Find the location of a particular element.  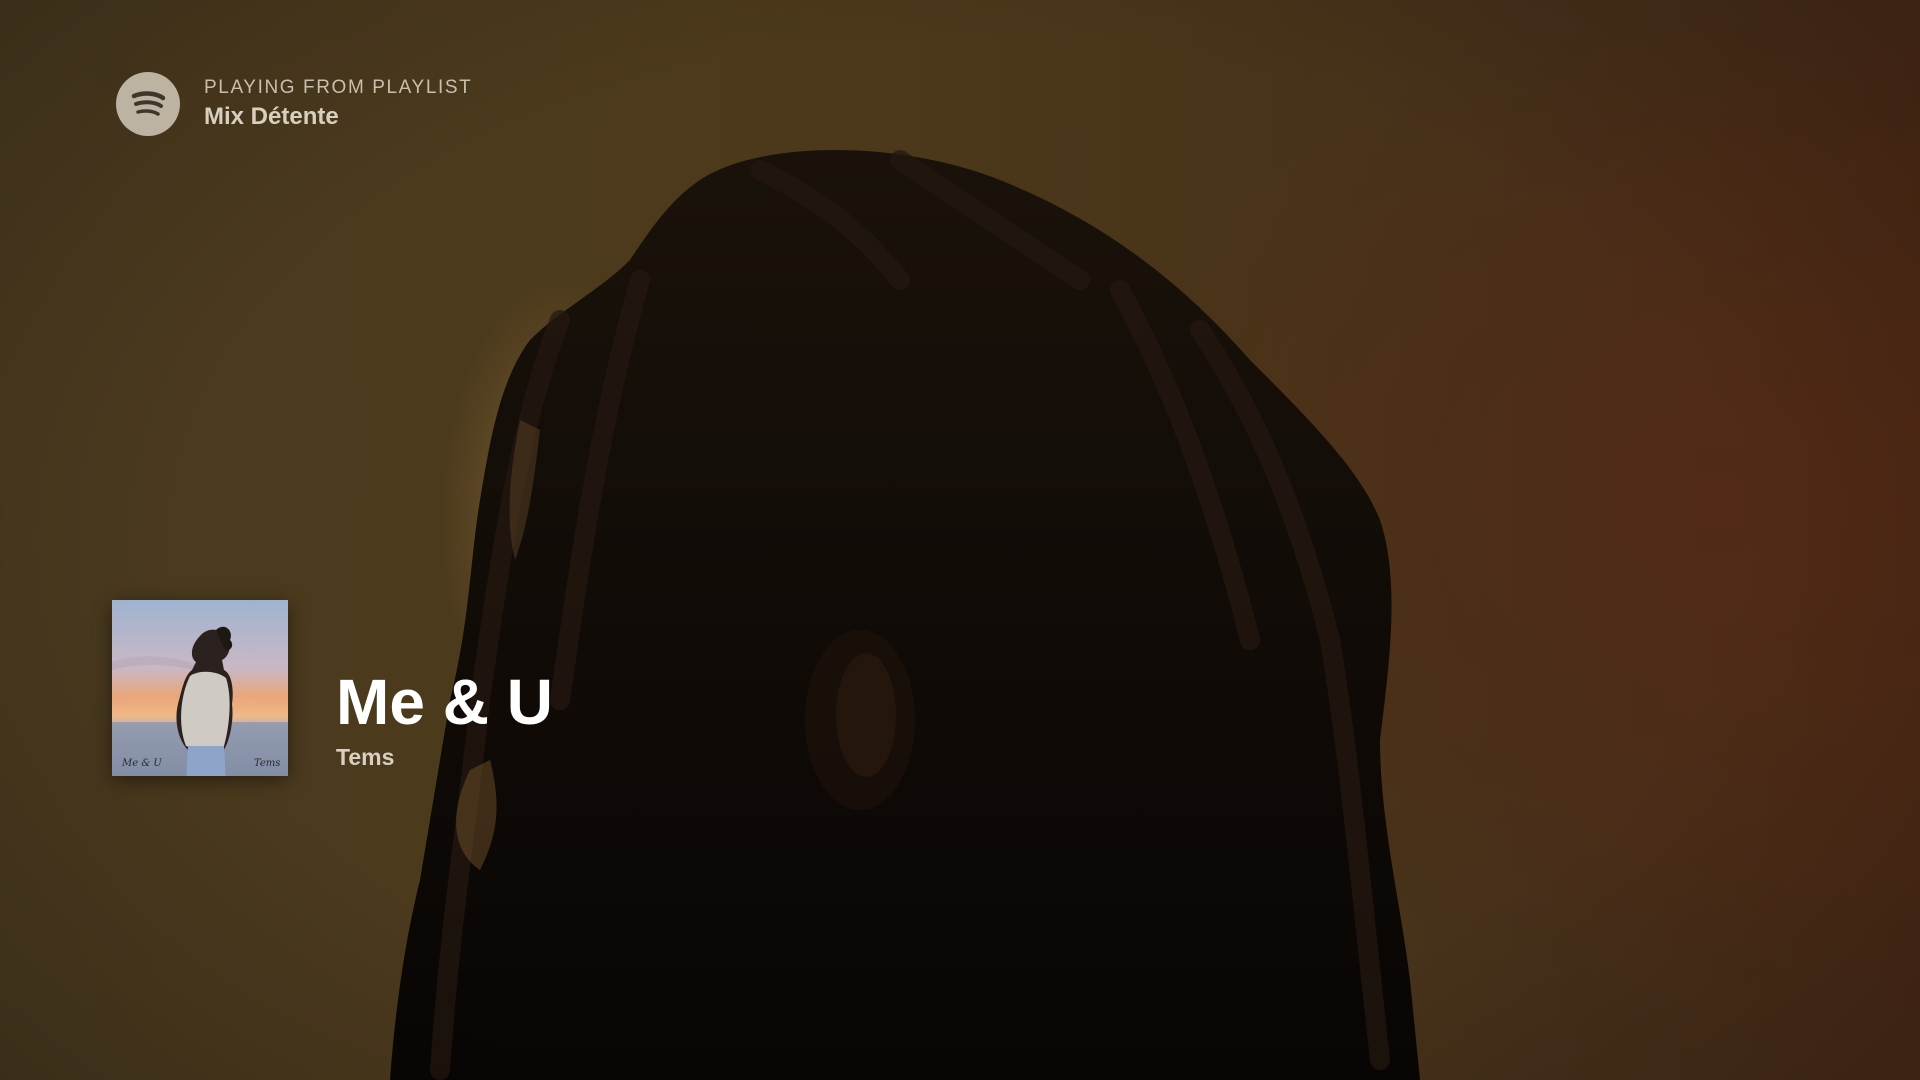

track-info: Me & U Tems is located at coordinates (444, 718).